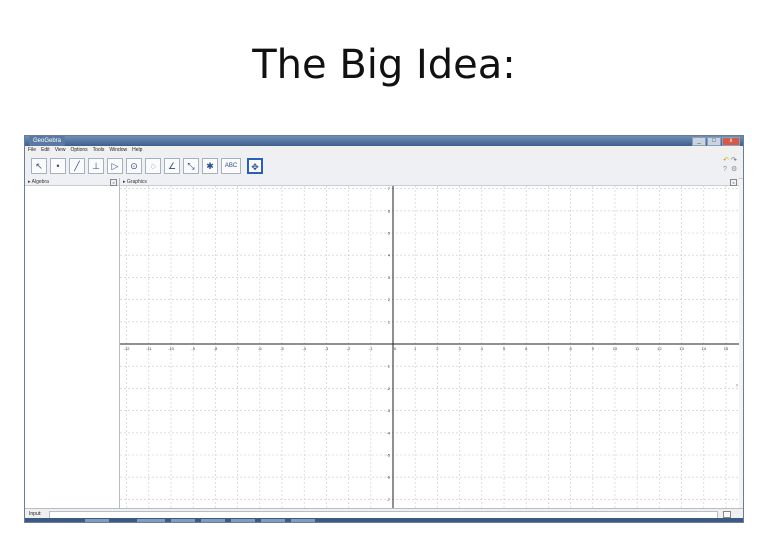 This screenshot has height=548, width=768. What do you see at coordinates (388, 432) in the screenshot?
I see `y-tick-label: -4` at bounding box center [388, 432].